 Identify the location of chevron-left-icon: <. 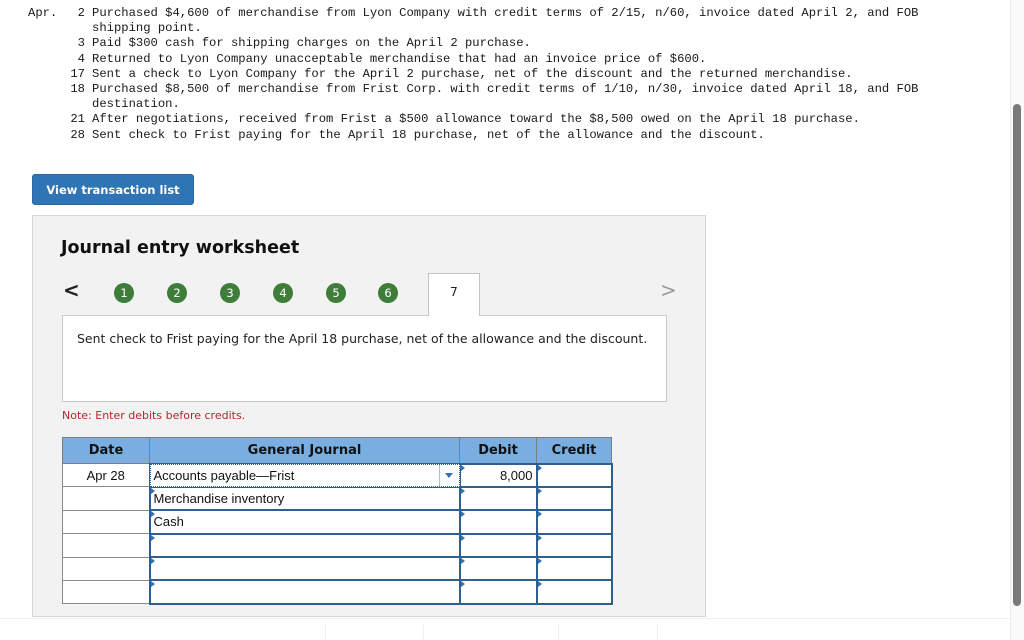
(71, 290).